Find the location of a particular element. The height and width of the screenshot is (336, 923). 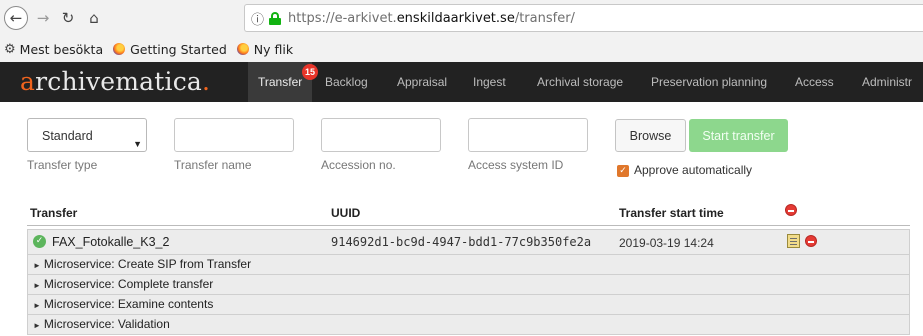

tab-archival-storage: Archival storage is located at coordinates (580, 82).